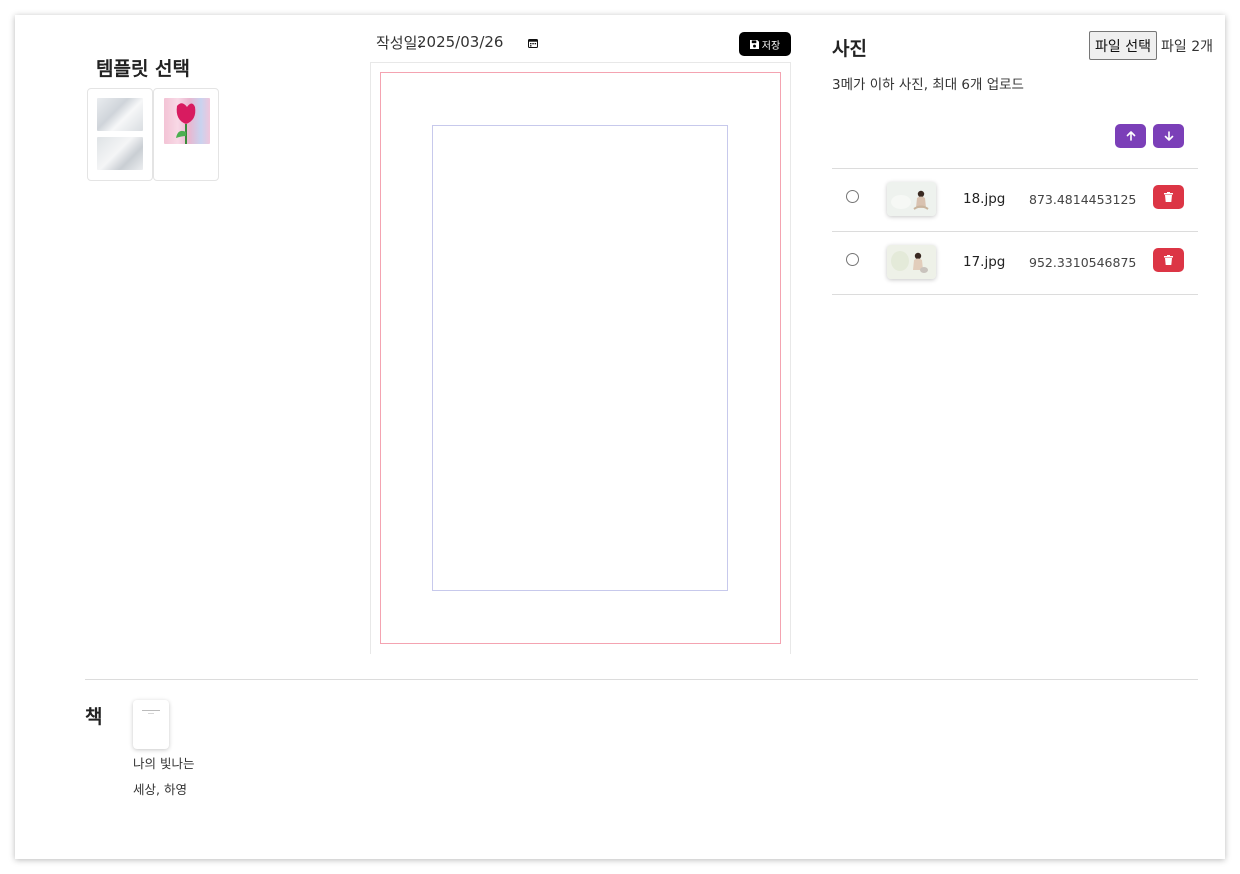 The width and height of the screenshot is (1240, 874). I want to click on template-section-title: 템플릿 선택, so click(143, 69).